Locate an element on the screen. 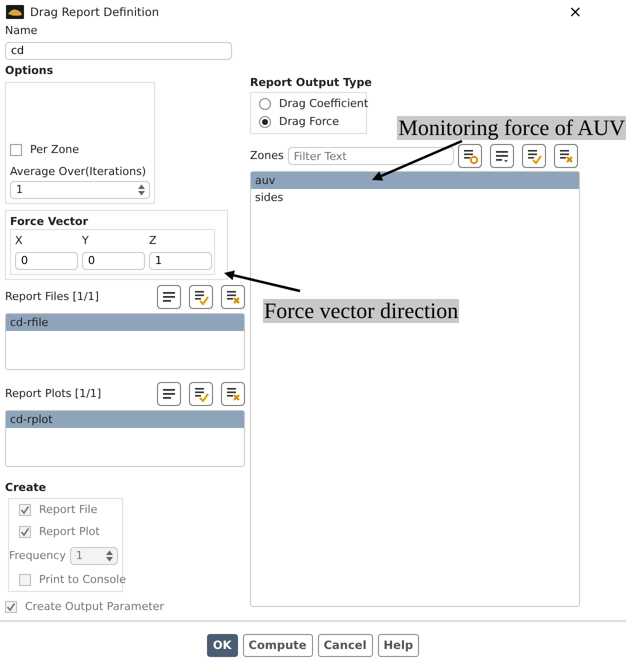 The image size is (626, 661). section-heading: Report Output Type is located at coordinates (311, 83).